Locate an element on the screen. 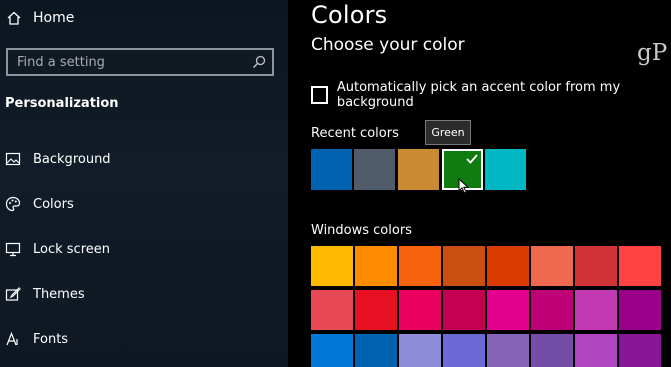 The image size is (671, 367). search-input: Find a setting is located at coordinates (140, 62).